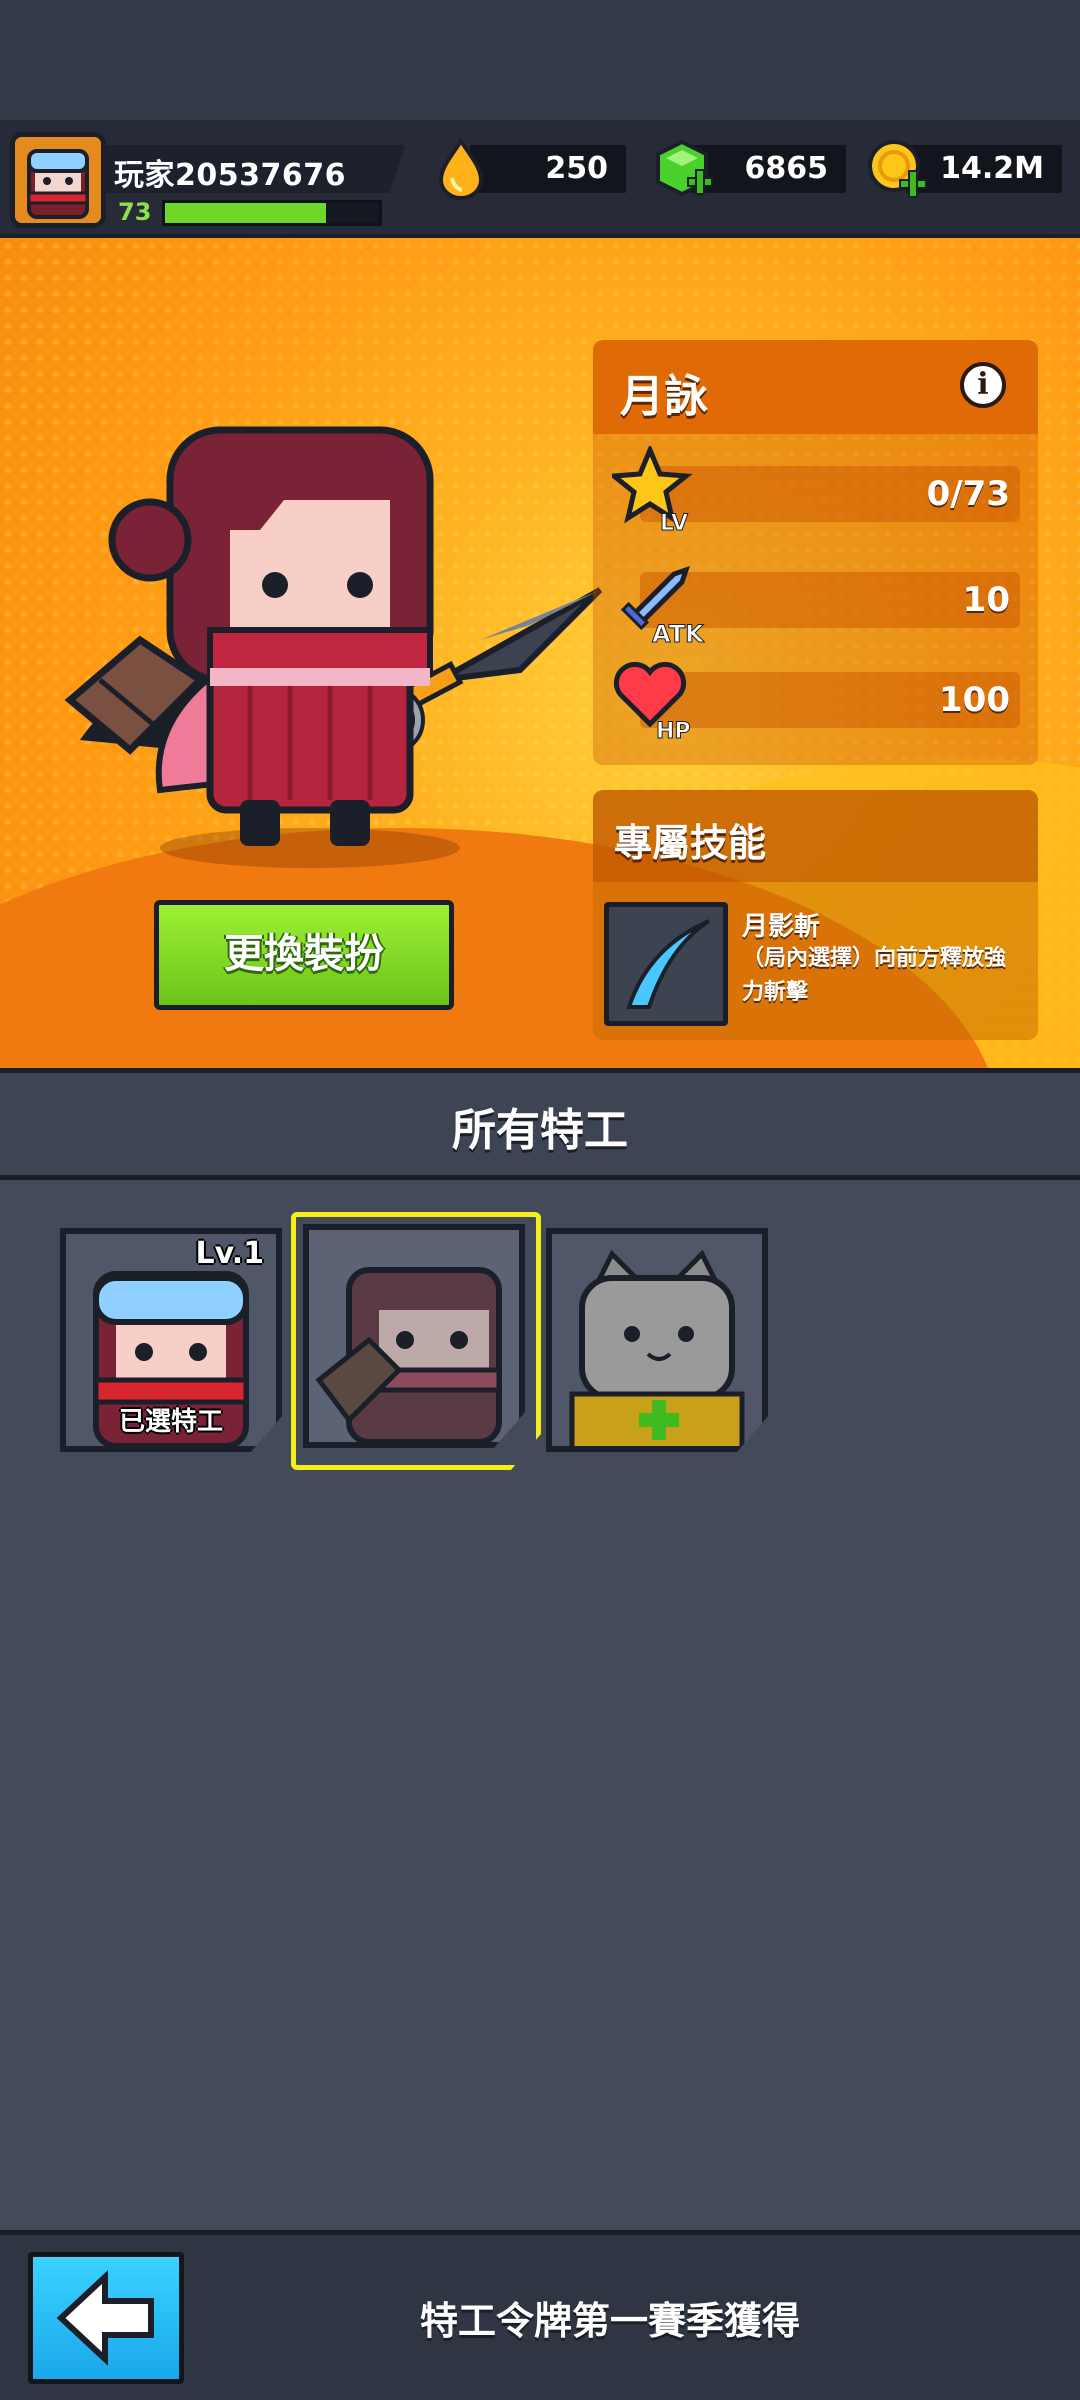  I want to click on energy-drop-icon, so click(461, 169).